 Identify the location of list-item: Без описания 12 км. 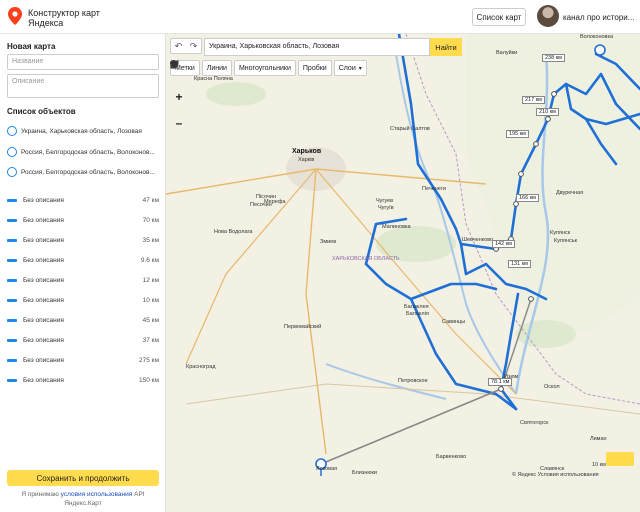
(83, 280).